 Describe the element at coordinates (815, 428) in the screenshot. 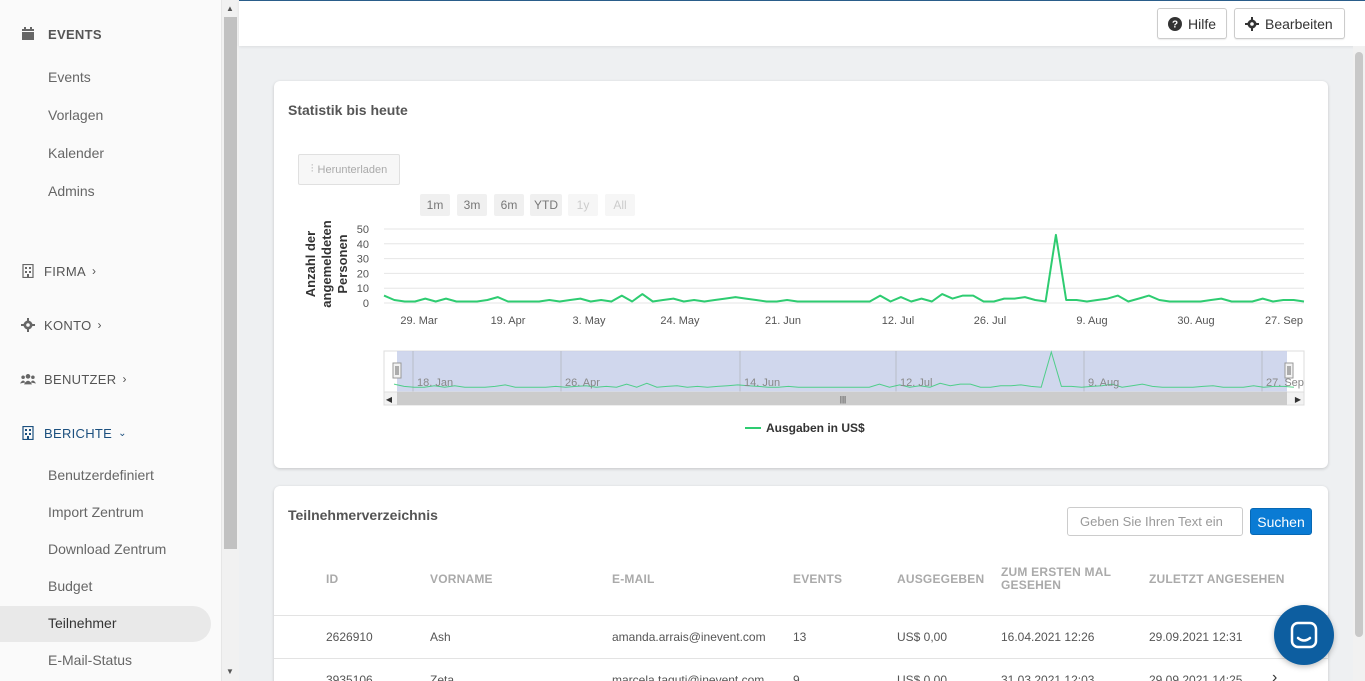

I see `legend-label: Ausgaben in US$` at that location.